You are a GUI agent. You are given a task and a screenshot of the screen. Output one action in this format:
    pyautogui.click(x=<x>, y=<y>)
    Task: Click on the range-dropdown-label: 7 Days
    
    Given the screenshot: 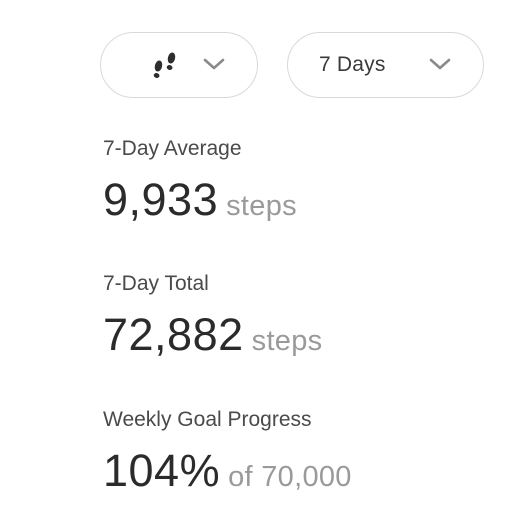 What is the action you would take?
    pyautogui.click(x=352, y=64)
    